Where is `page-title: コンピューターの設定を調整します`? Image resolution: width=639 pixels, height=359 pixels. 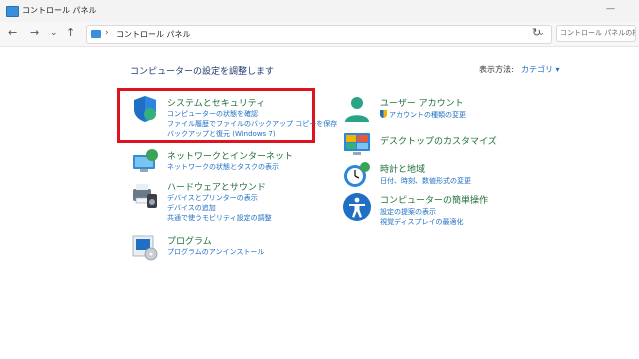
page-title: コンピューターの設定を調整します is located at coordinates (202, 72).